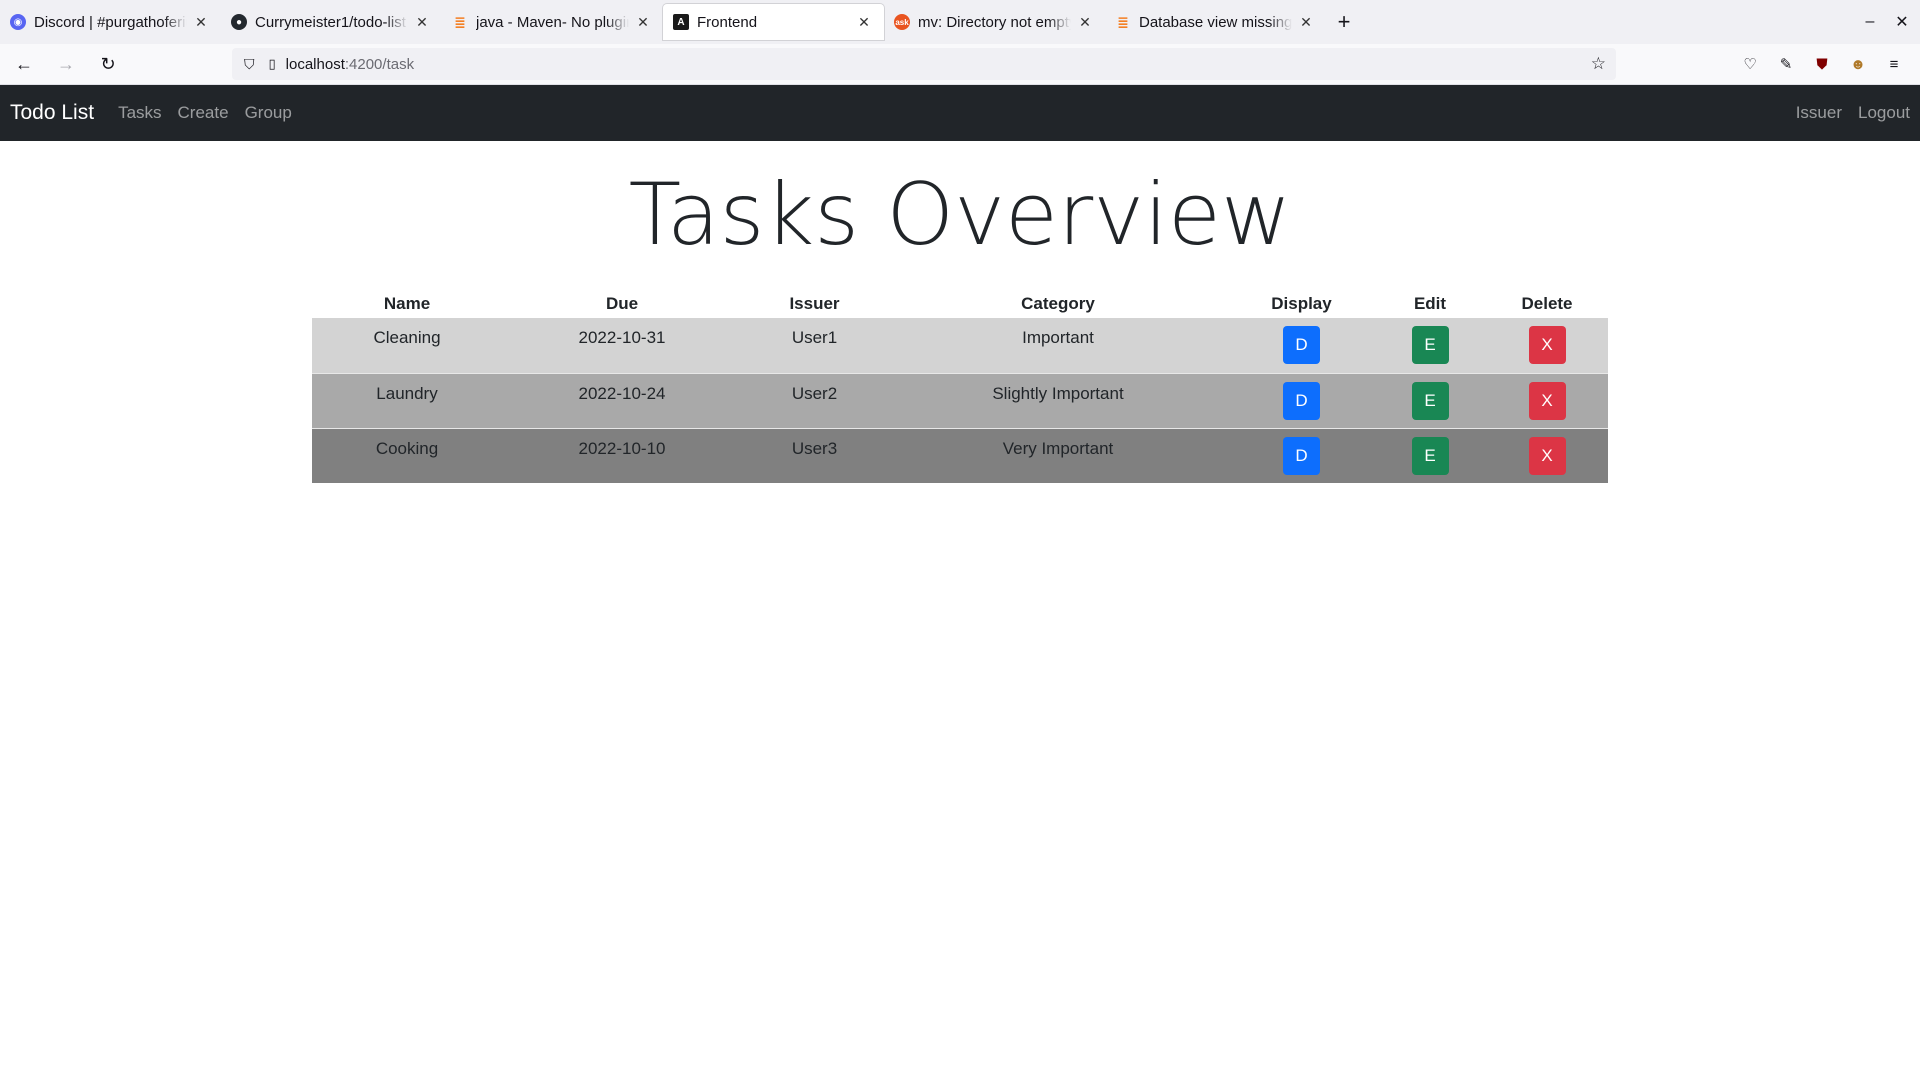 This screenshot has height=1080, width=1920. I want to click on pocket-icon: ♡, so click(1750, 64).